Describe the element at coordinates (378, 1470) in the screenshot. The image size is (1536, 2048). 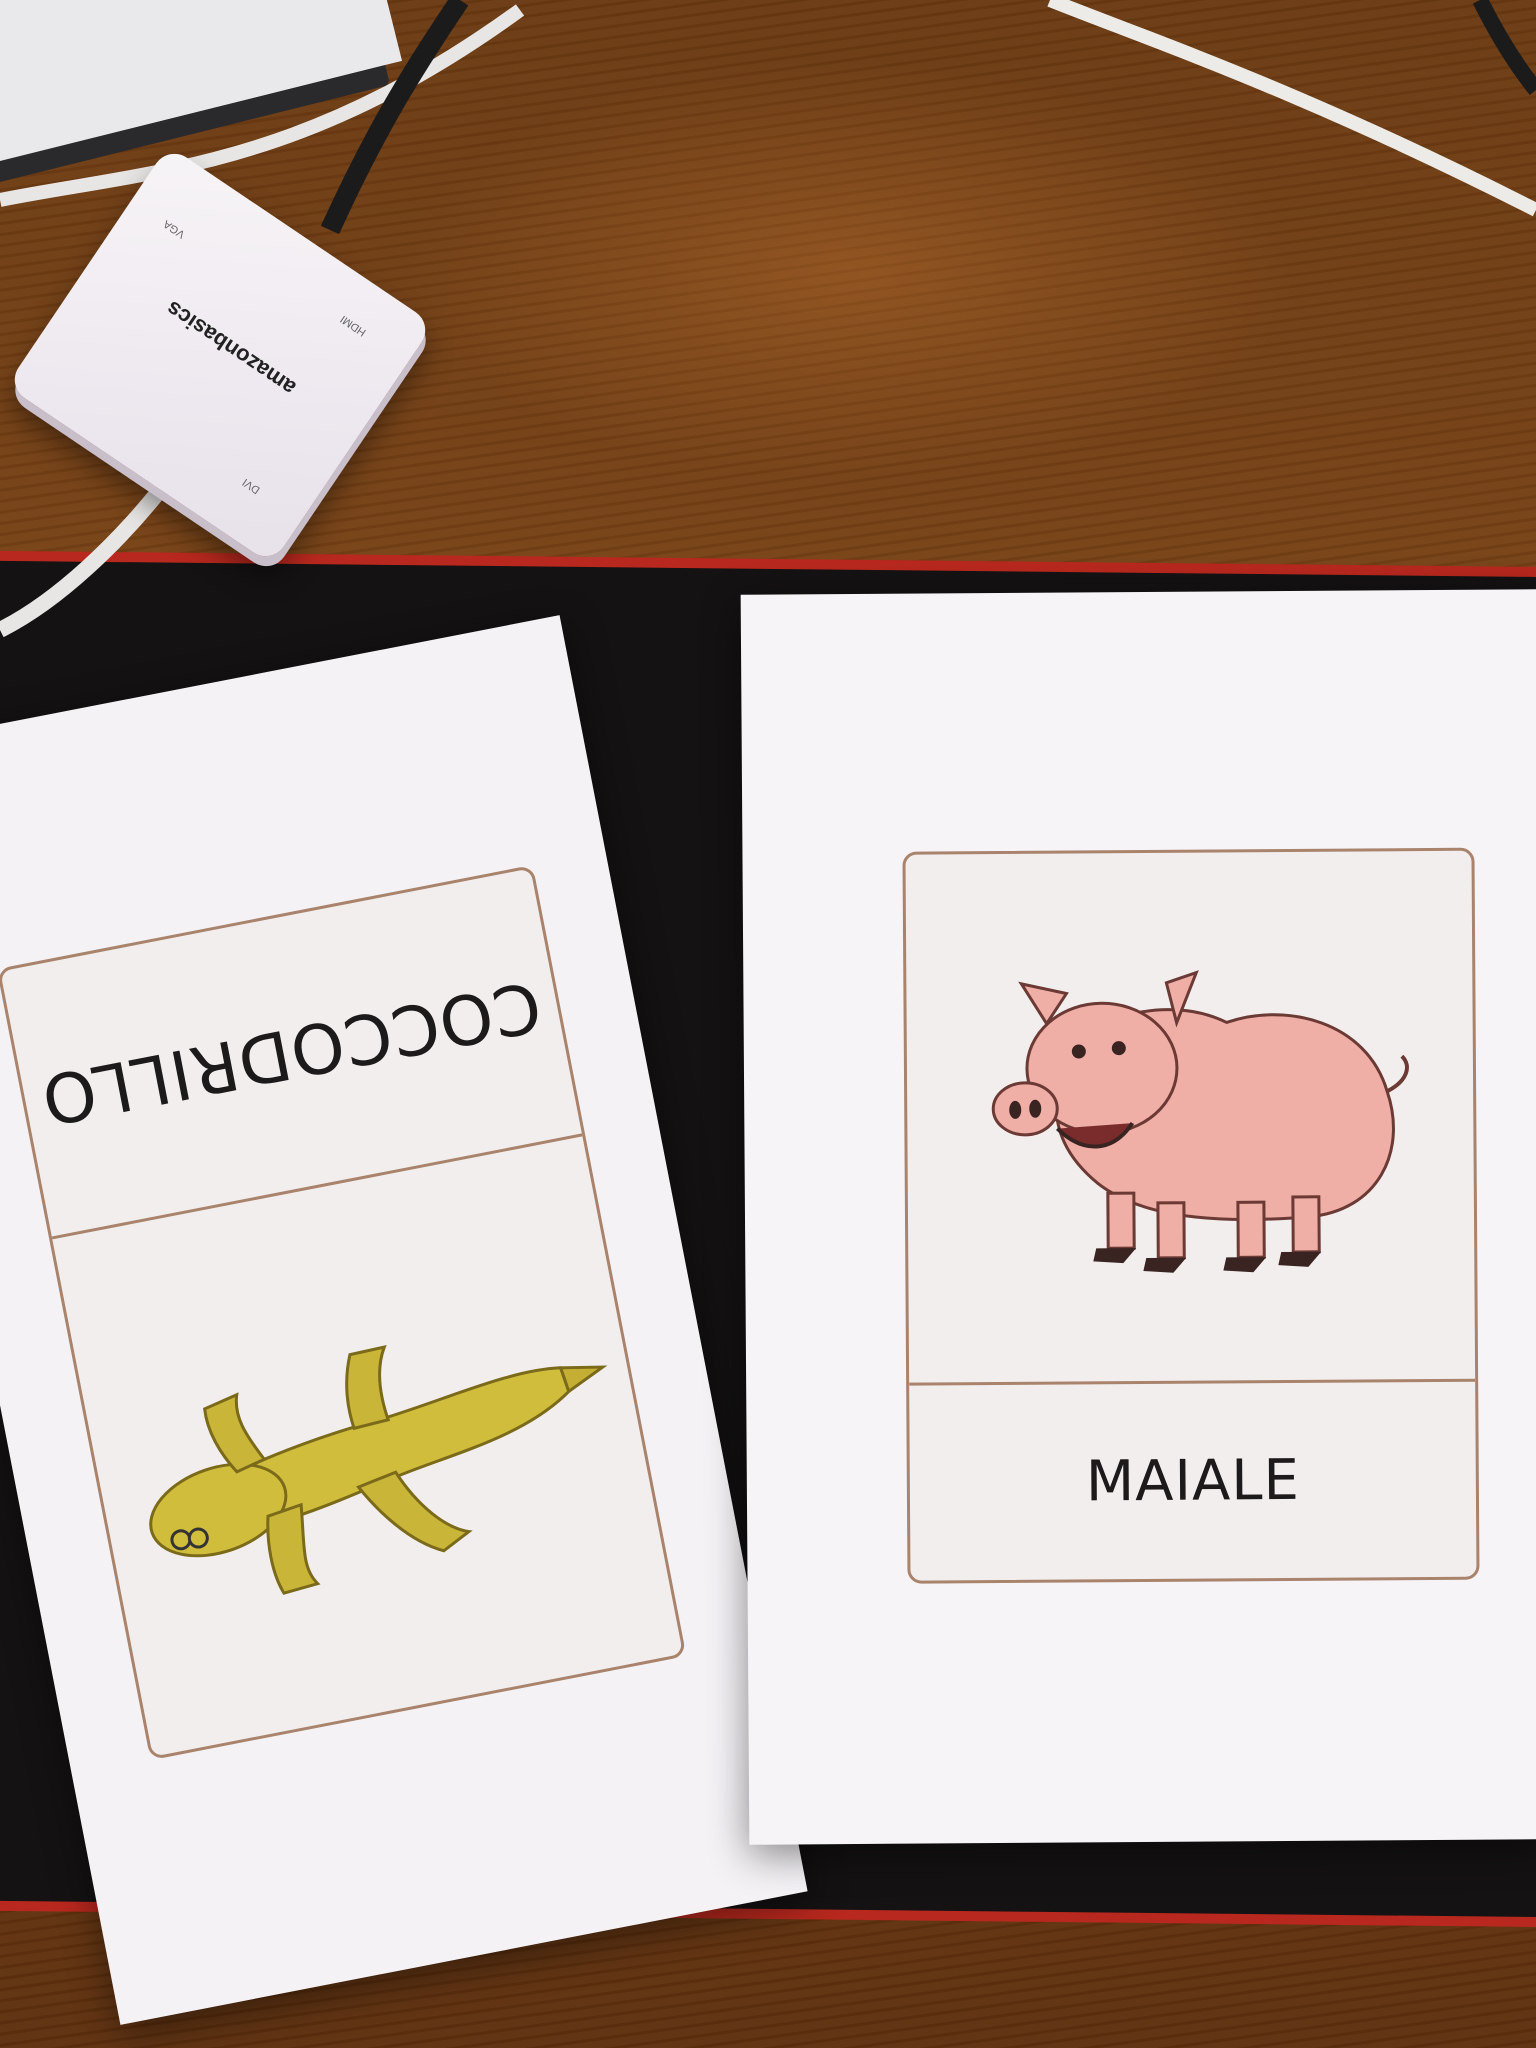
I see `crocodile-illustration` at that location.